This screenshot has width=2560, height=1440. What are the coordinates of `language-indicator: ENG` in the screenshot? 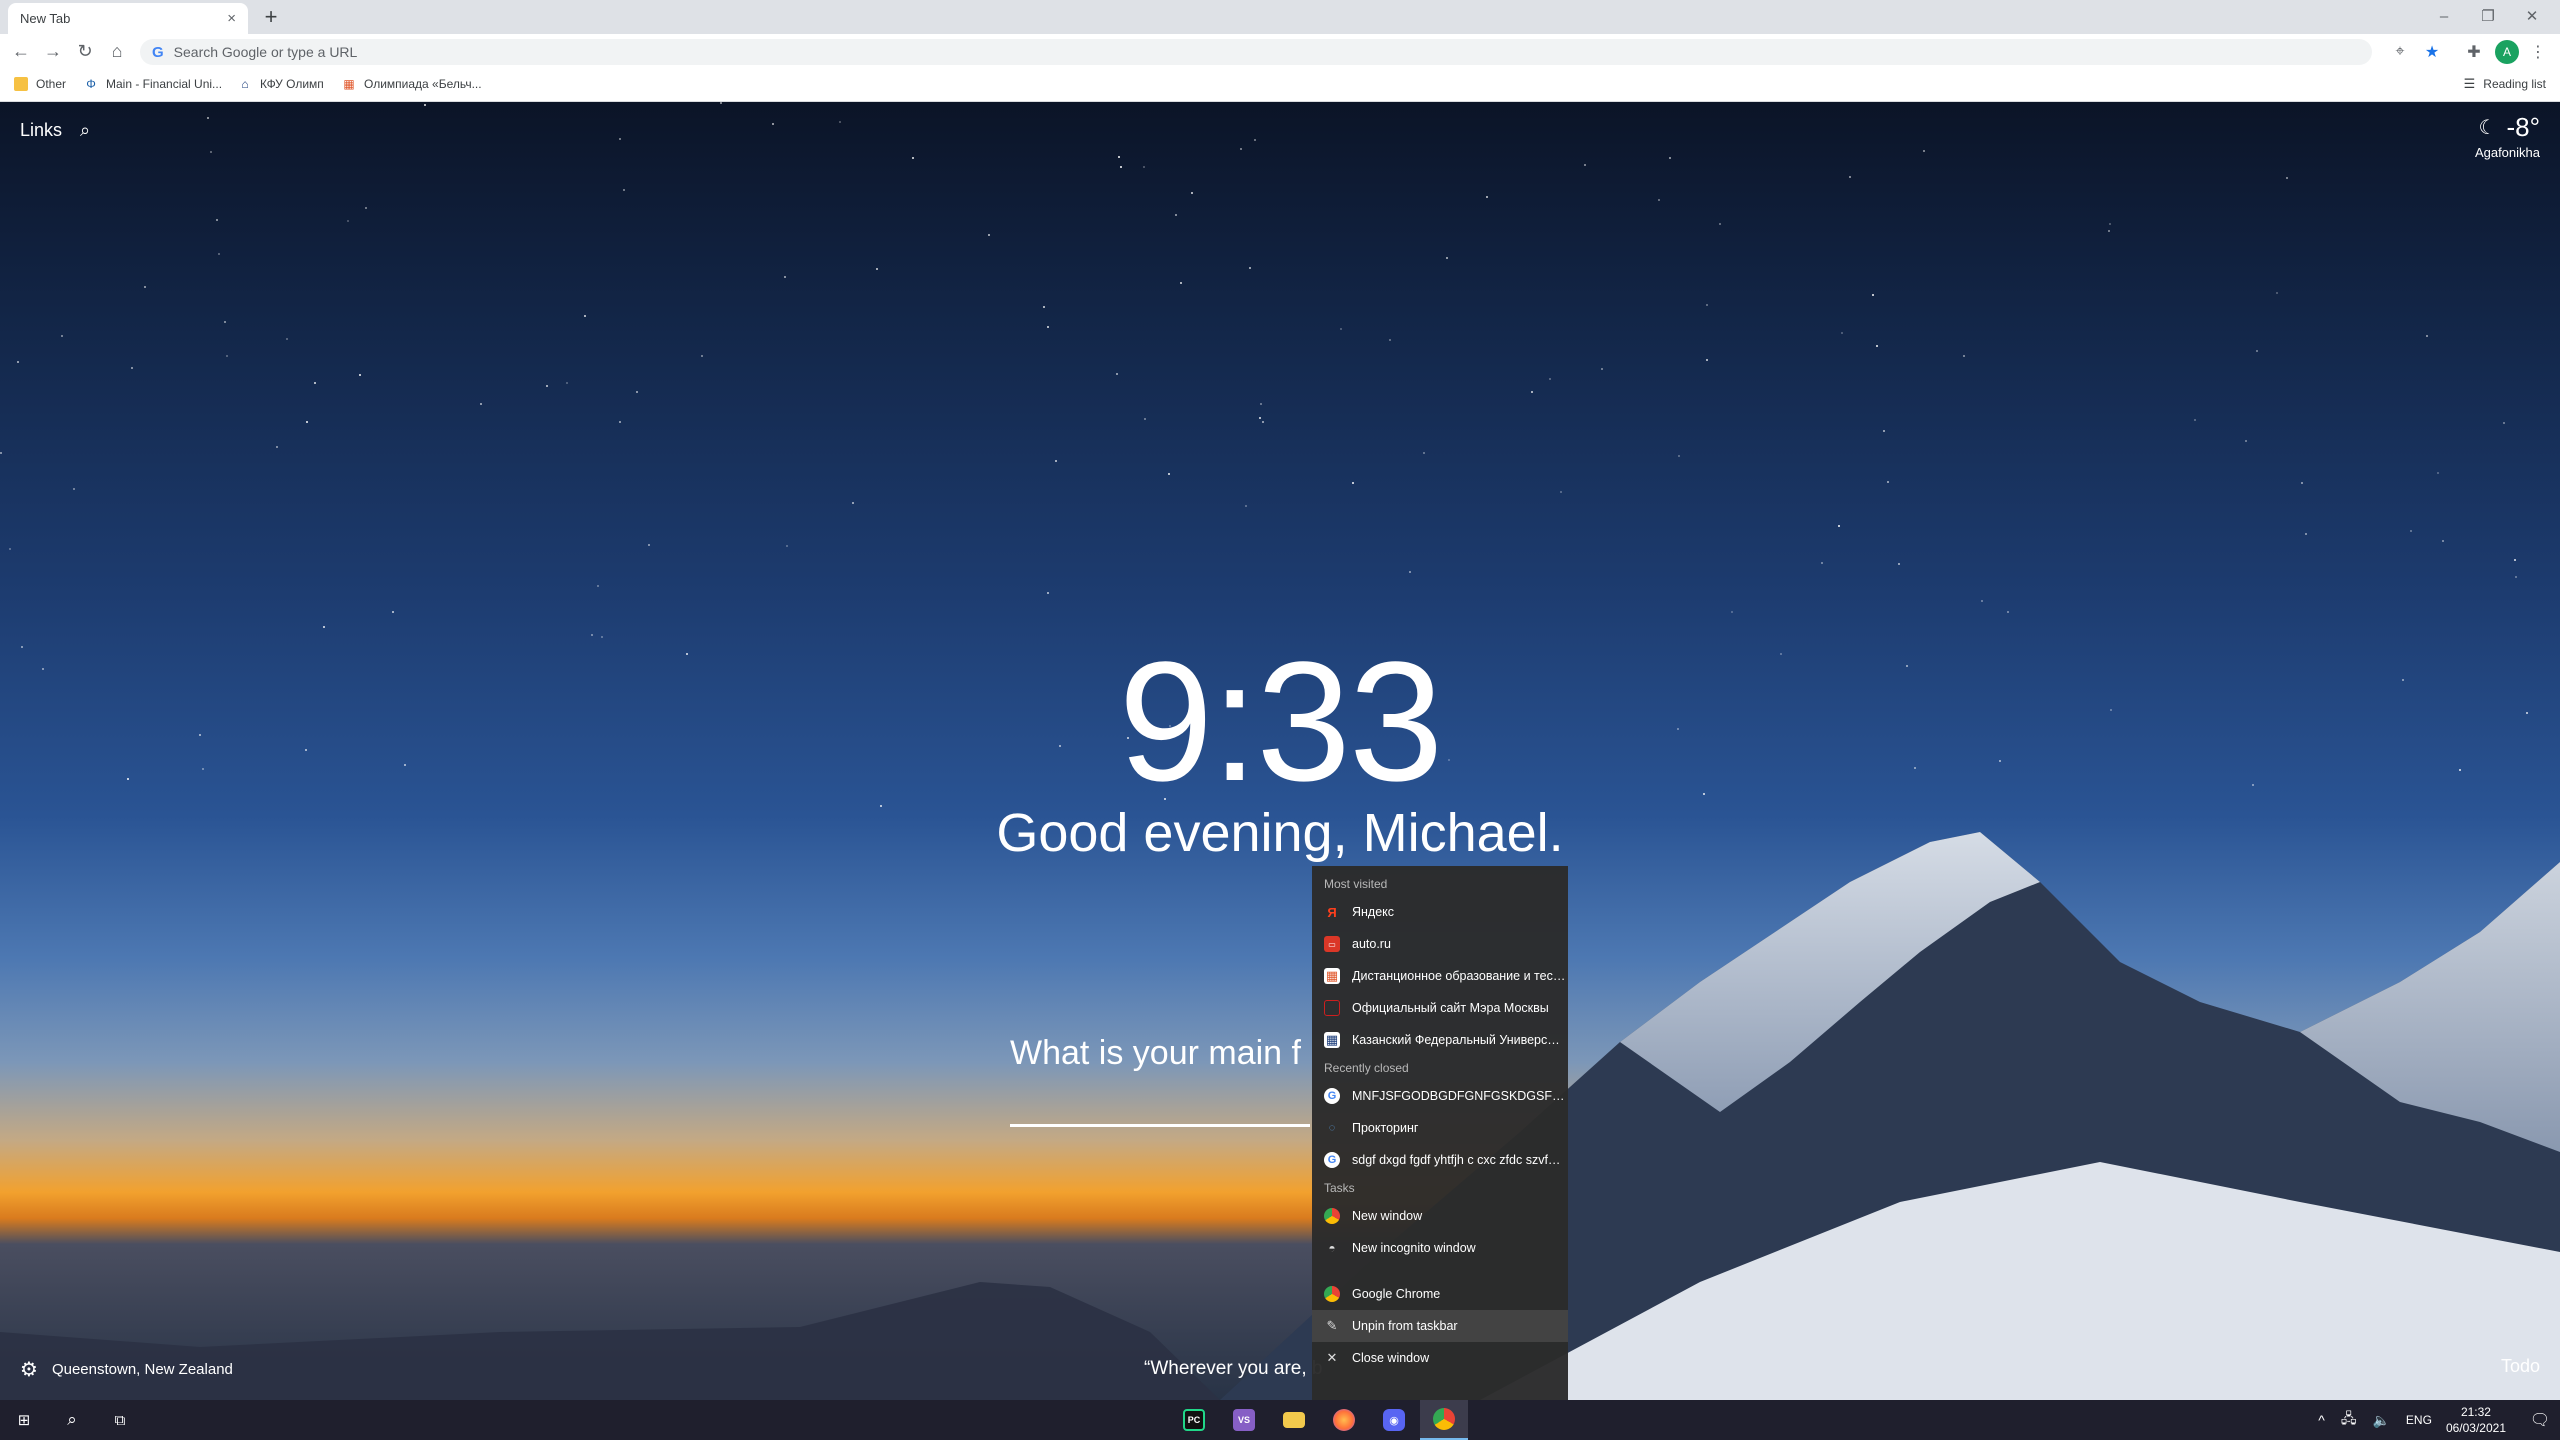 It's located at (2419, 1420).